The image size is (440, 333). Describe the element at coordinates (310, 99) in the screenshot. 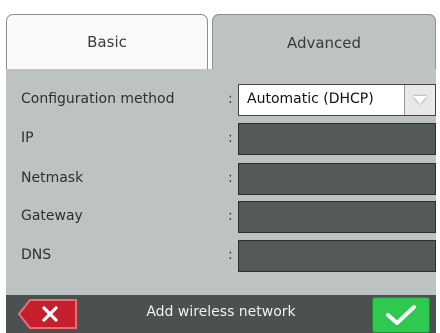

I see `configuration-method-value: Automatic (DHCP)` at that location.